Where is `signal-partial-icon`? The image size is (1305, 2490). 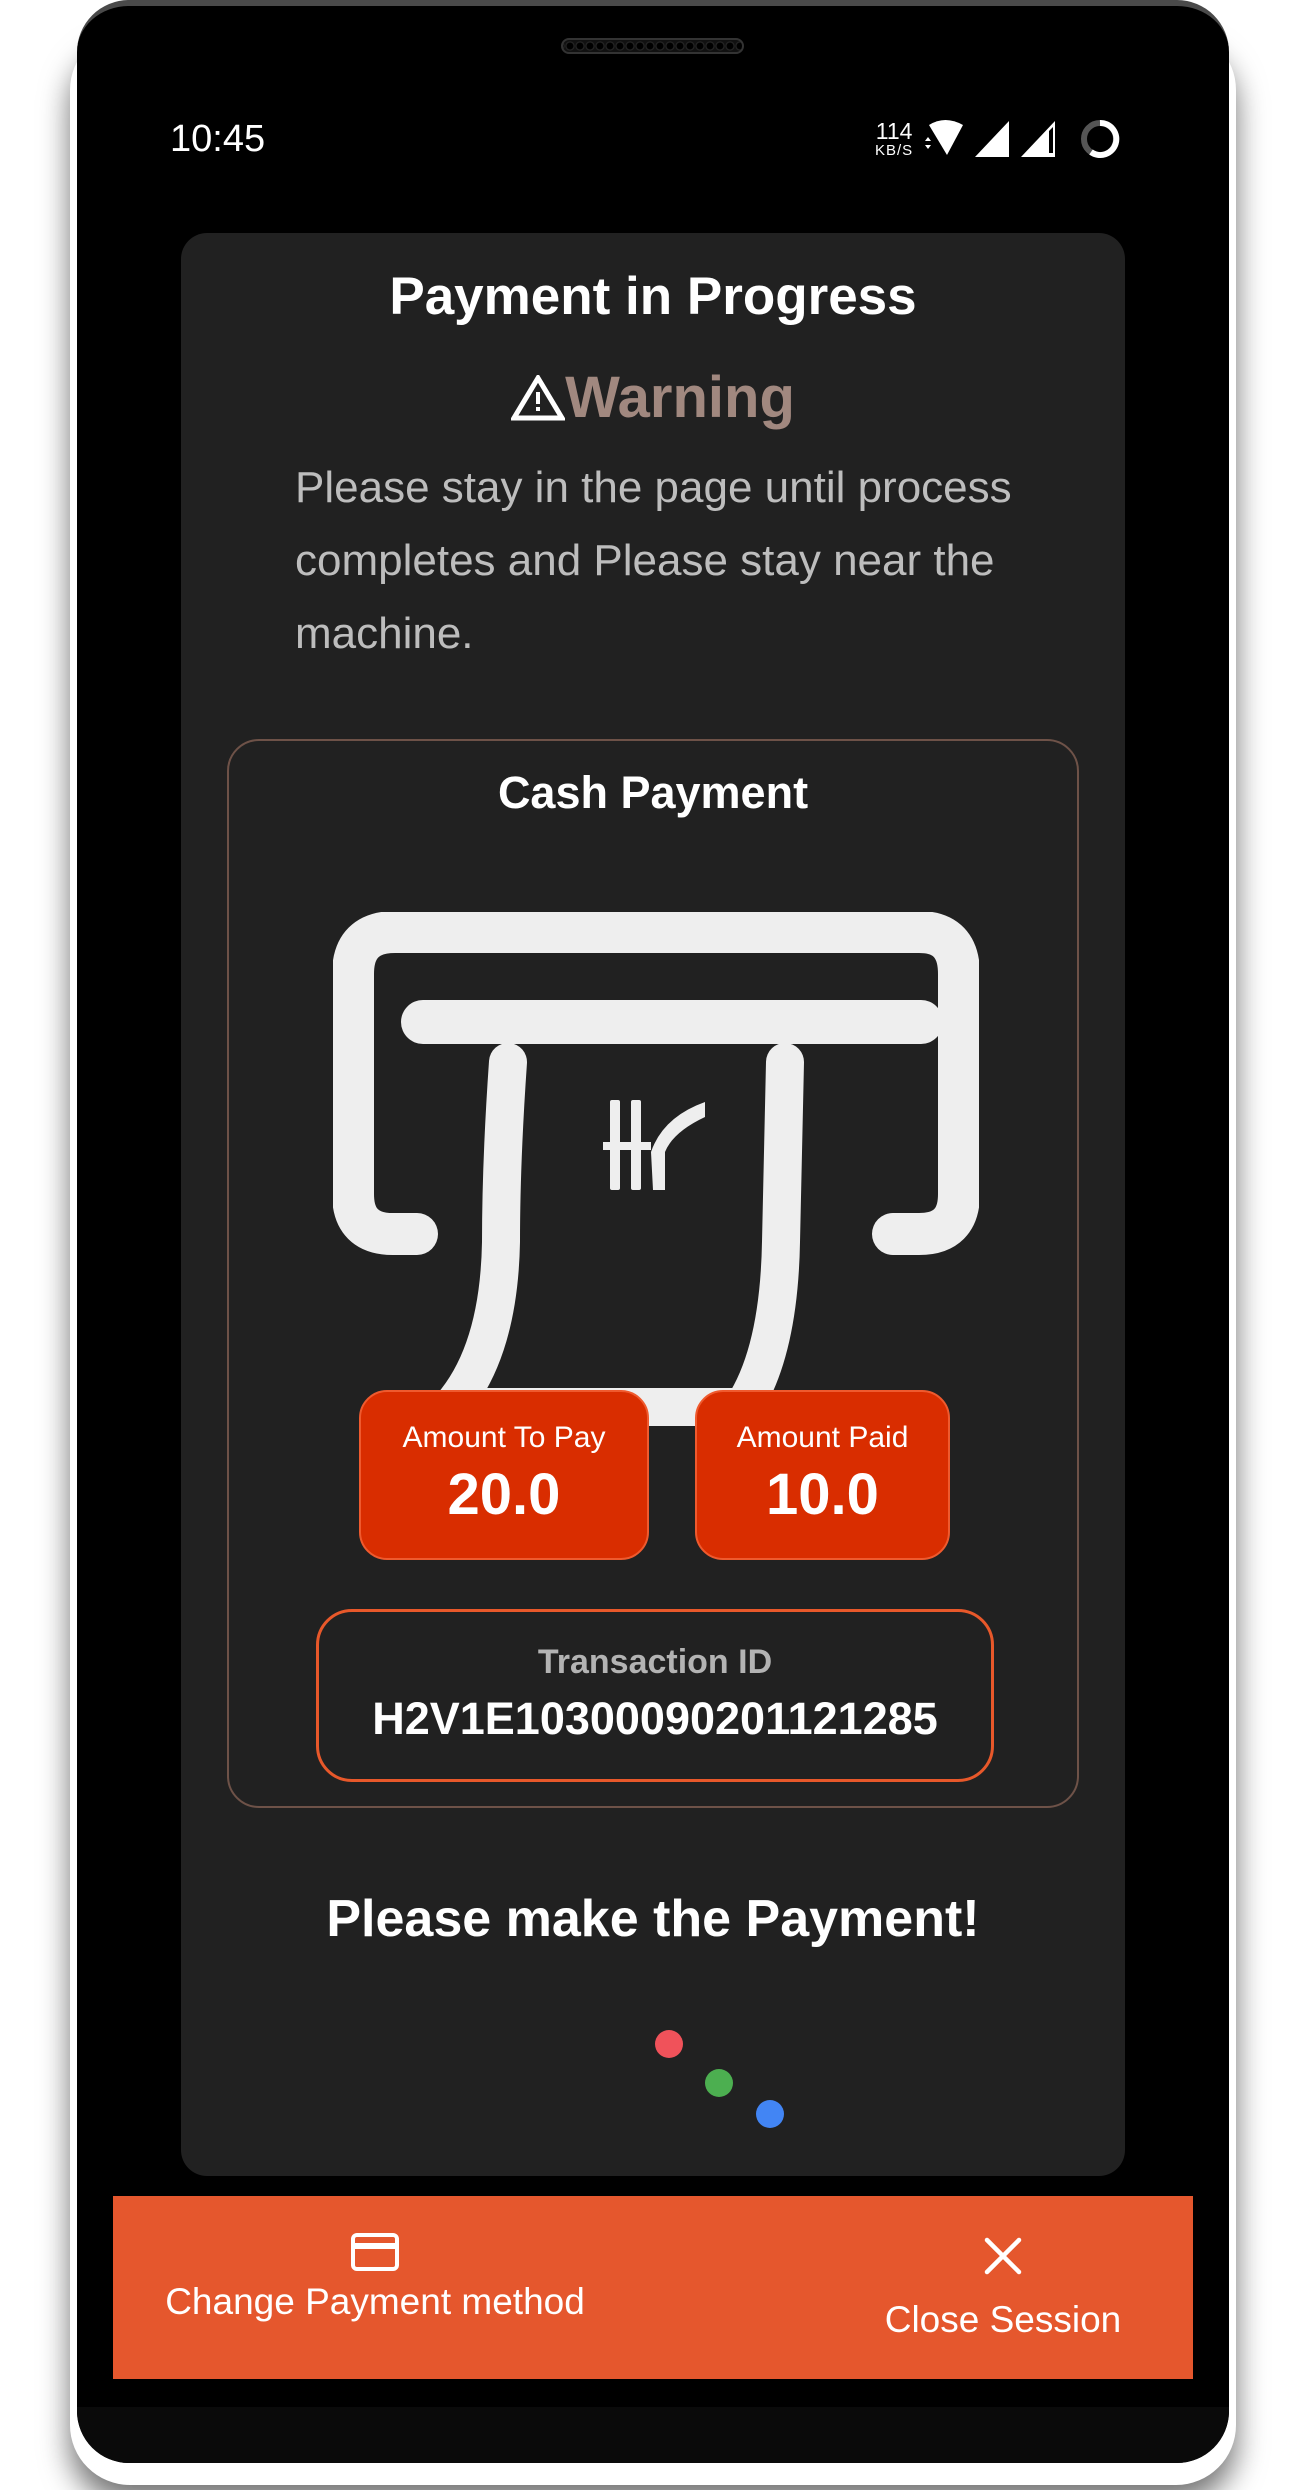 signal-partial-icon is located at coordinates (1038, 139).